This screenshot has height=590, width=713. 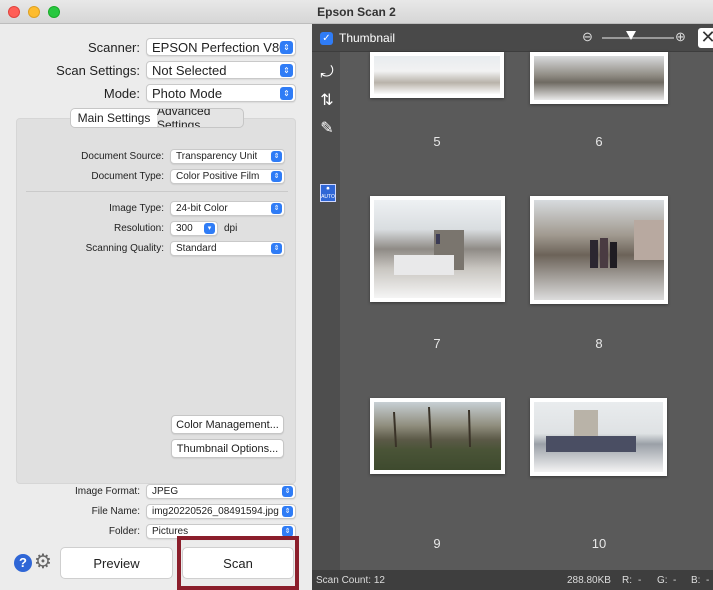 I want to click on people-bridge-photo, so click(x=627, y=244).